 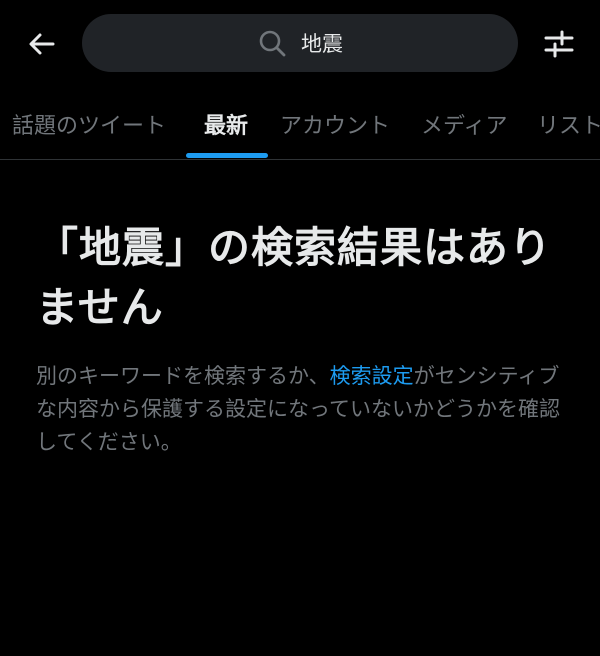 What do you see at coordinates (568, 127) in the screenshot?
I see `tab-lists: リスト` at bounding box center [568, 127].